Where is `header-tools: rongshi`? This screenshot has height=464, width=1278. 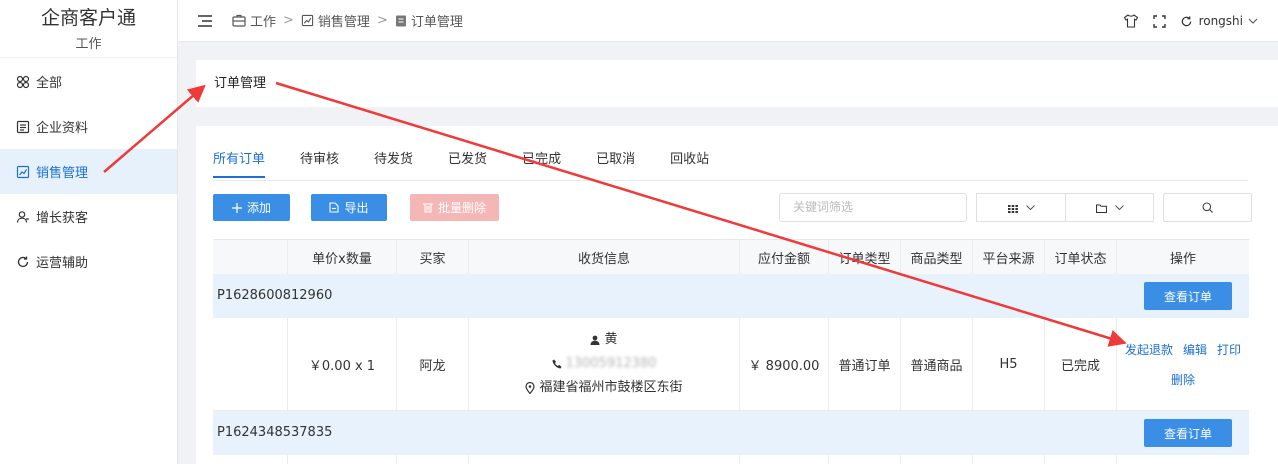 header-tools: rongshi is located at coordinates (1183, 21).